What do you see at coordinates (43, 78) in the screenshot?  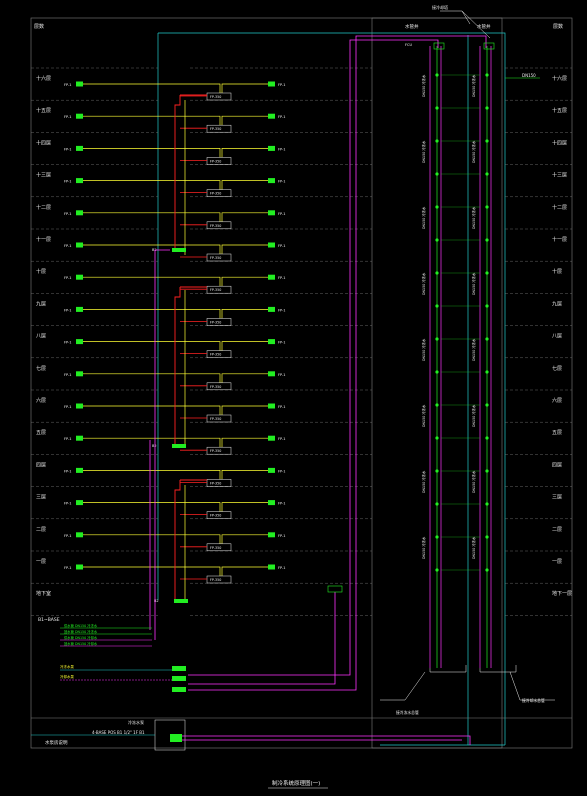 I see `floor-label: 十六层` at bounding box center [43, 78].